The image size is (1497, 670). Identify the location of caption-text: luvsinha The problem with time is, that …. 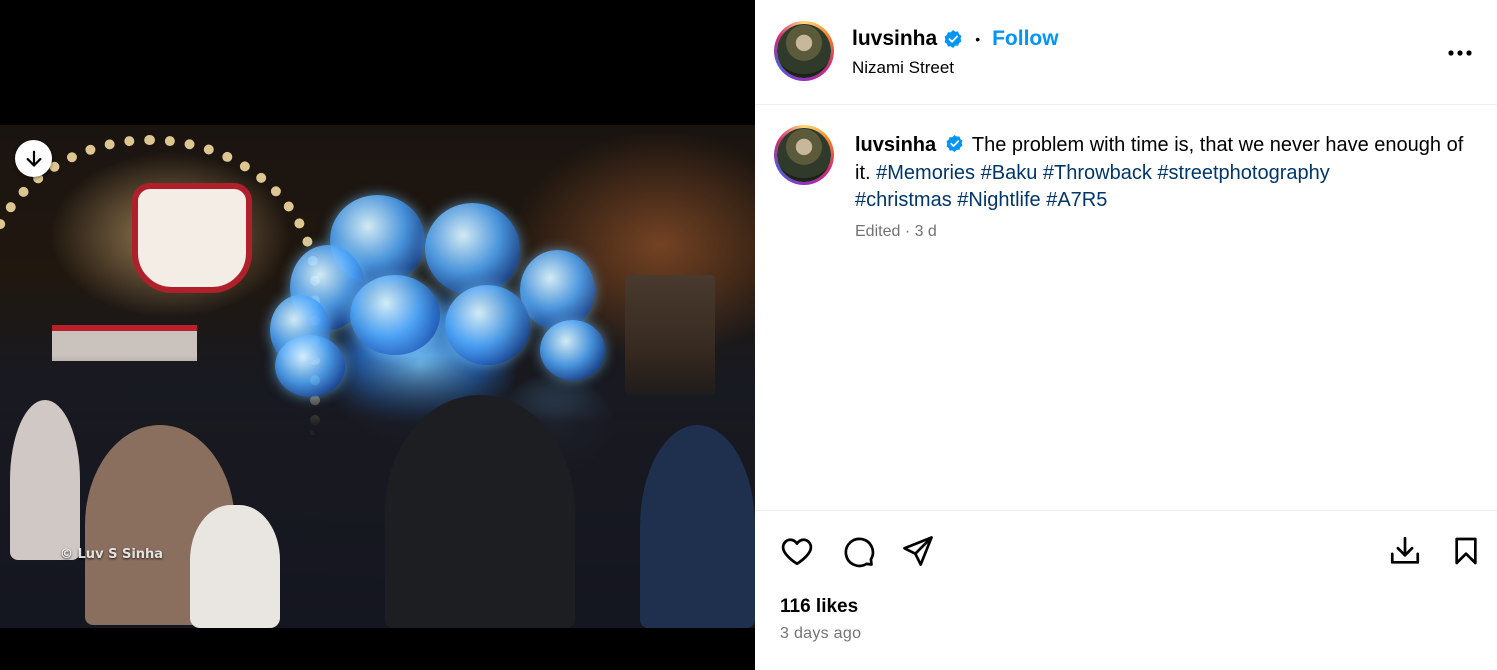
(1160, 173).